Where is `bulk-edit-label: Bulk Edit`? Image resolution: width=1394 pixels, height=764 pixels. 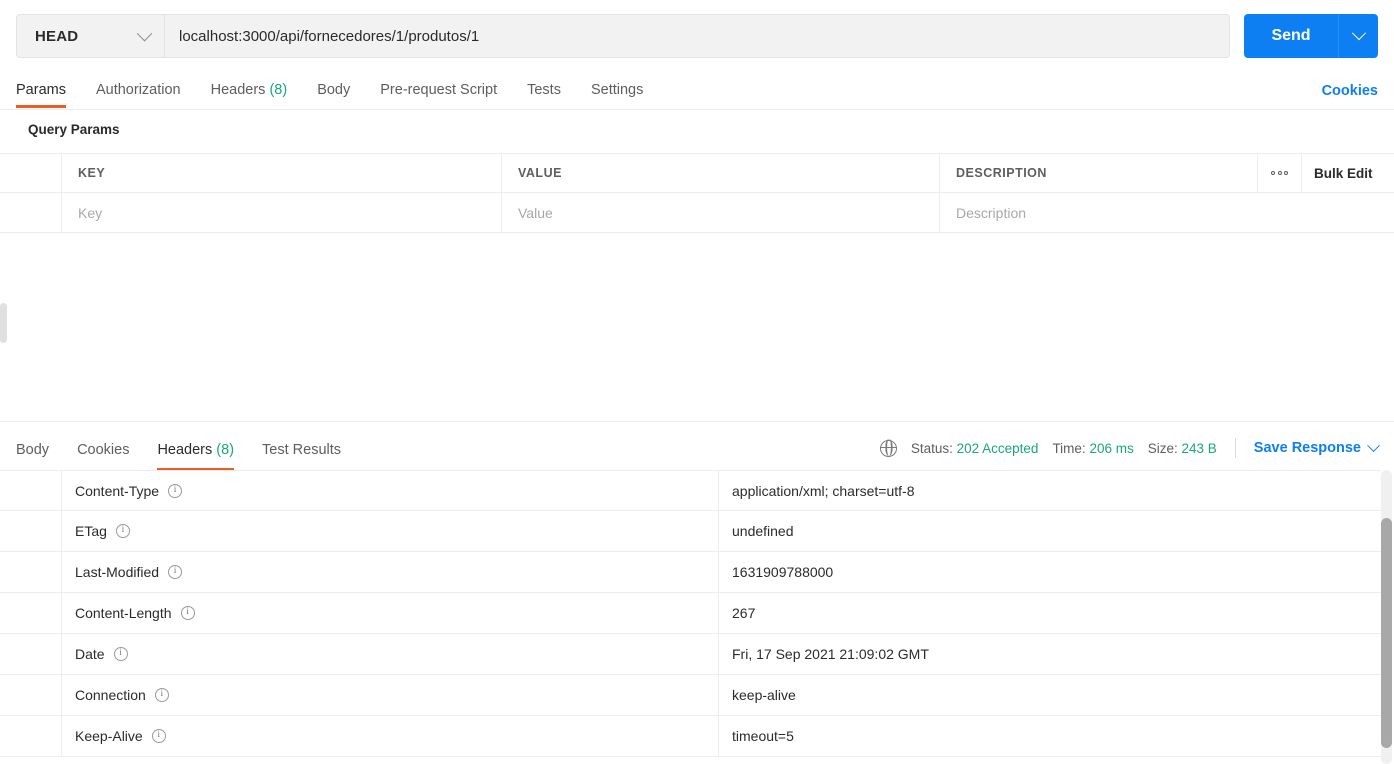
bulk-edit-label: Bulk Edit is located at coordinates (1343, 173).